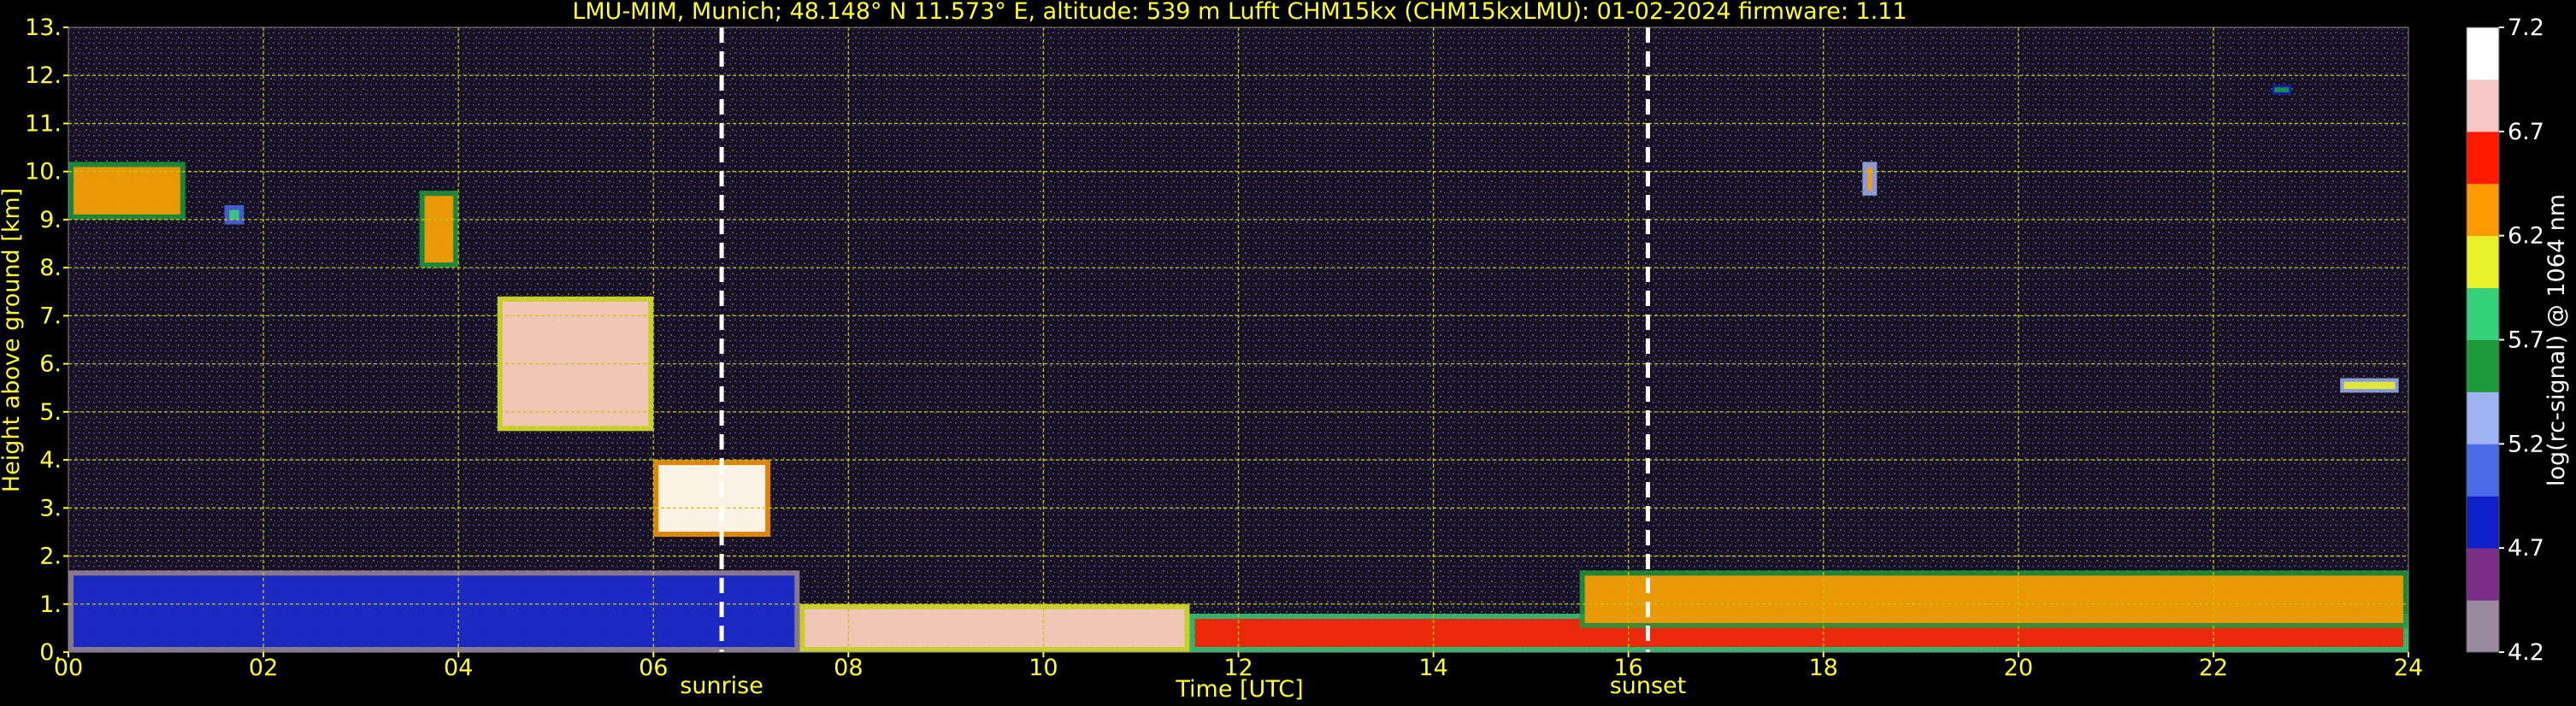  I want to click on y-tick-label: 8., so click(51, 268).